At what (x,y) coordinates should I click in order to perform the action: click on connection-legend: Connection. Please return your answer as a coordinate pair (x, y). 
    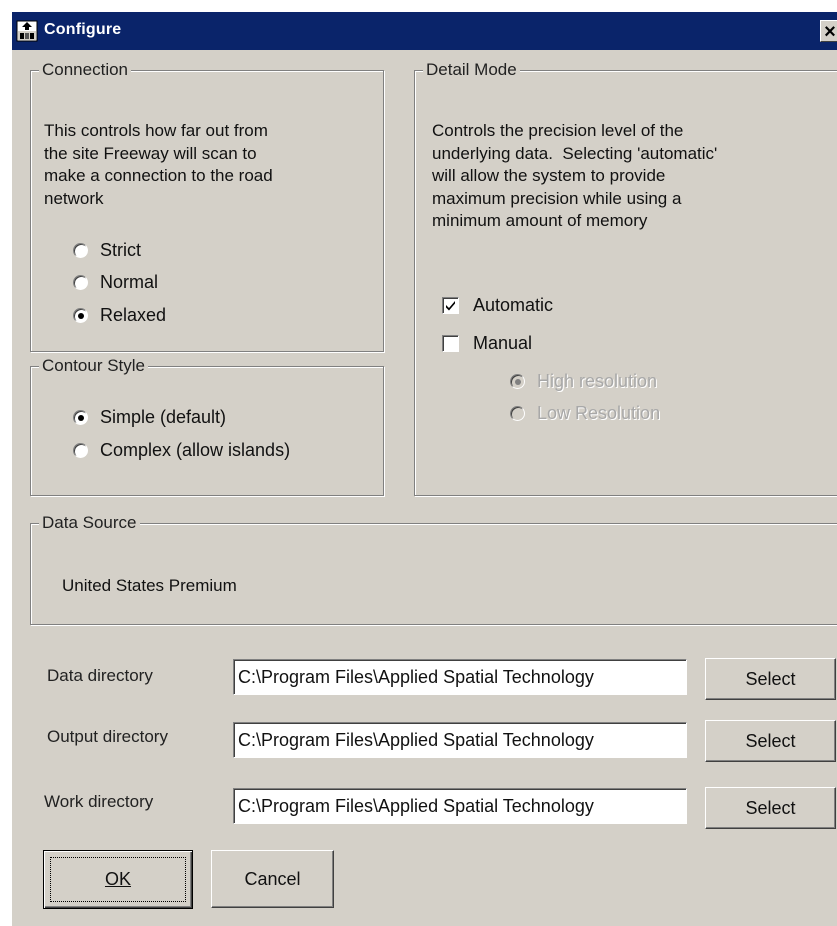
    Looking at the image, I should click on (85, 70).